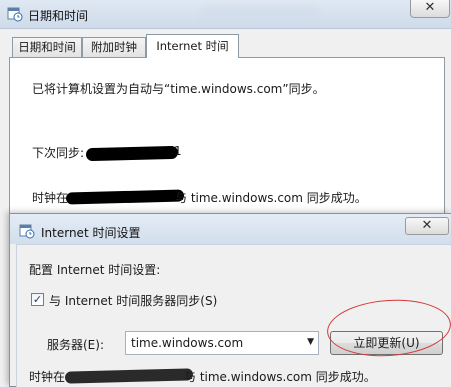 Image resolution: width=451 pixels, height=387 pixels. I want to click on status-suffix: 与 time.windows.com 同步成功。, so click(280, 377).